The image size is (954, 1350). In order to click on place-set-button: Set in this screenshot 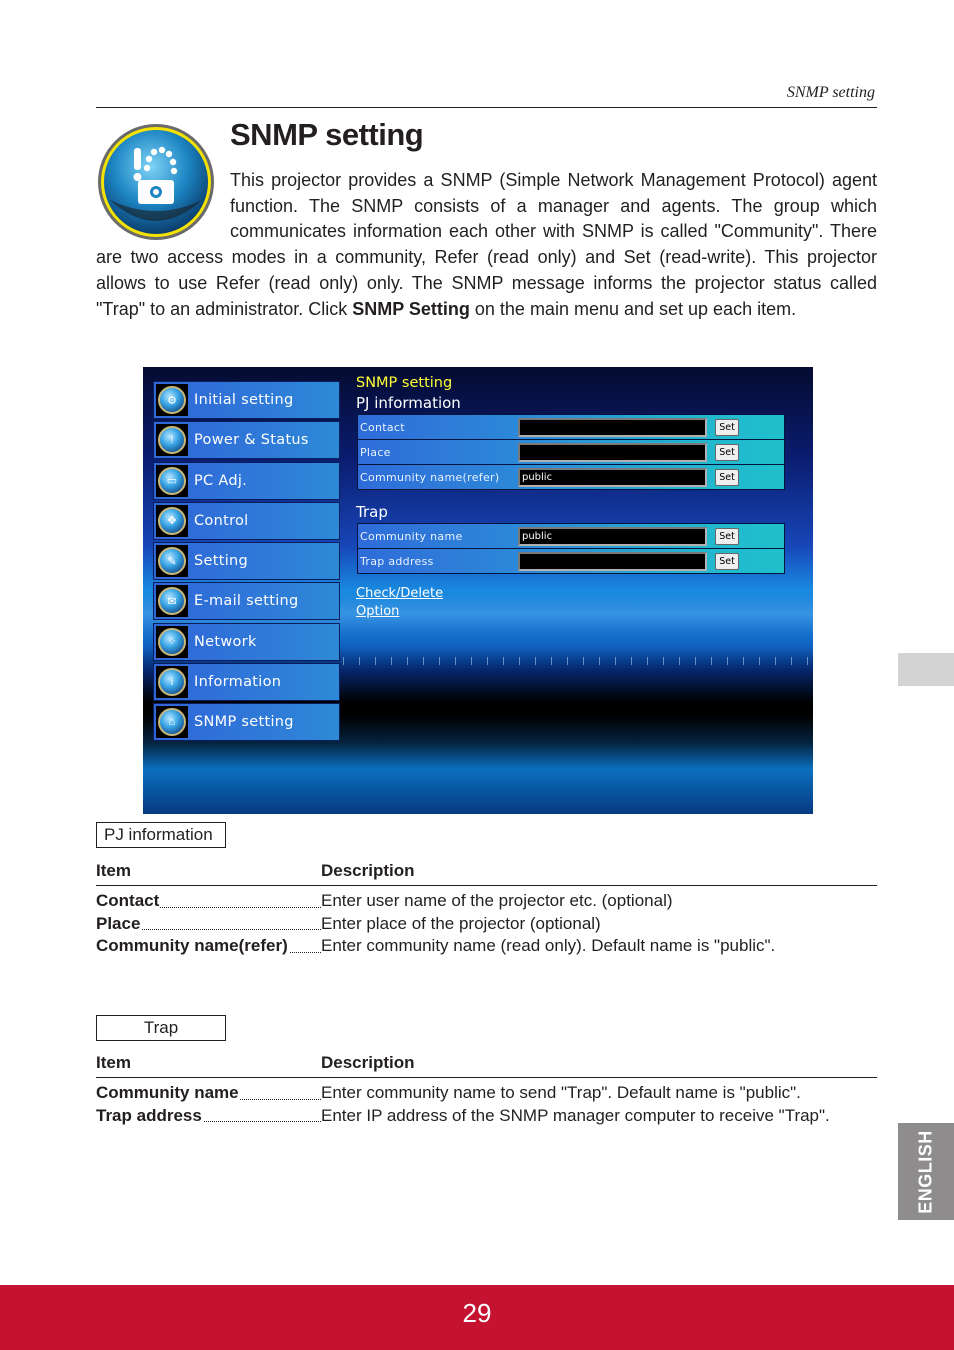, I will do `click(727, 452)`.